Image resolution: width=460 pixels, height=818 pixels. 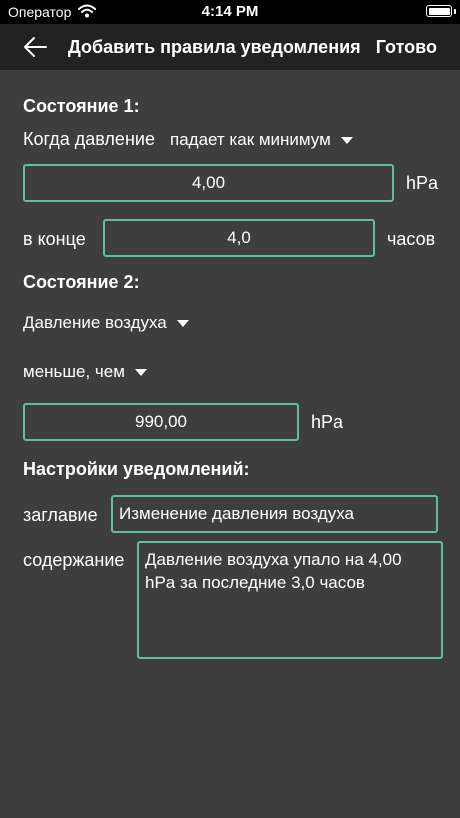 I want to click on parameter-value: Давление воздуха, so click(x=95, y=322).